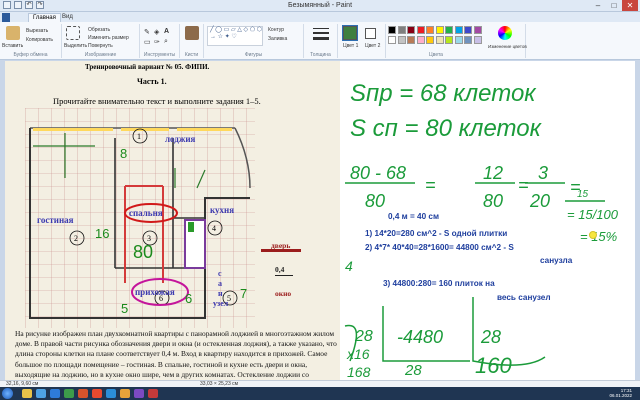 This screenshot has height=400, width=640. Describe the element at coordinates (598, 5) in the screenshot. I see `minimize-button: –` at that location.